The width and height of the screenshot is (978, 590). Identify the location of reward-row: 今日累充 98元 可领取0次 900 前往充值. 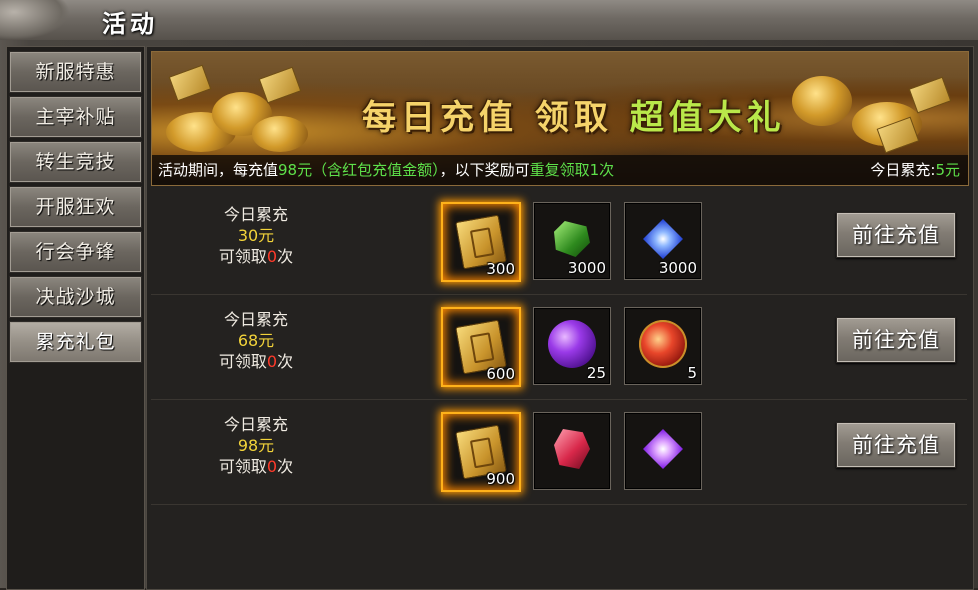
(559, 452).